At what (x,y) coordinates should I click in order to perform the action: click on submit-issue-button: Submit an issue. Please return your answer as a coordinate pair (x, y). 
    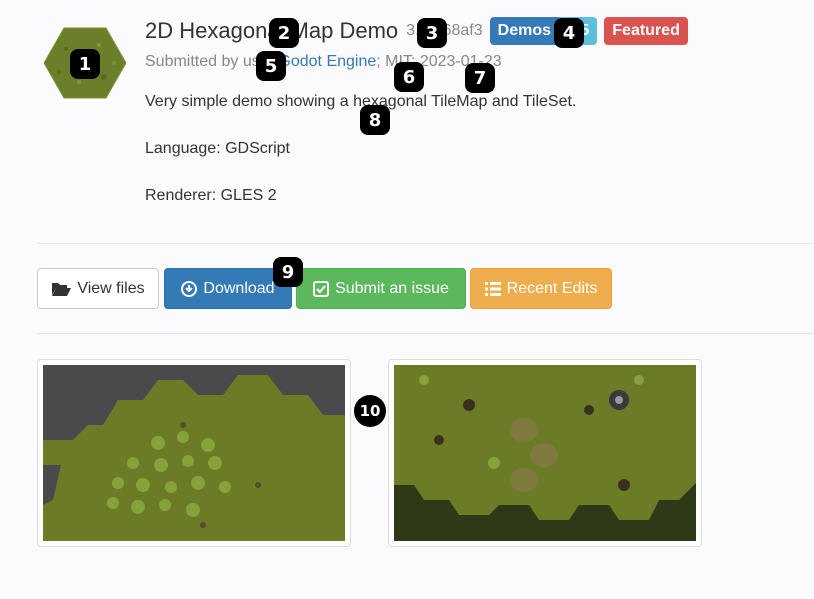
    Looking at the image, I should click on (381, 288).